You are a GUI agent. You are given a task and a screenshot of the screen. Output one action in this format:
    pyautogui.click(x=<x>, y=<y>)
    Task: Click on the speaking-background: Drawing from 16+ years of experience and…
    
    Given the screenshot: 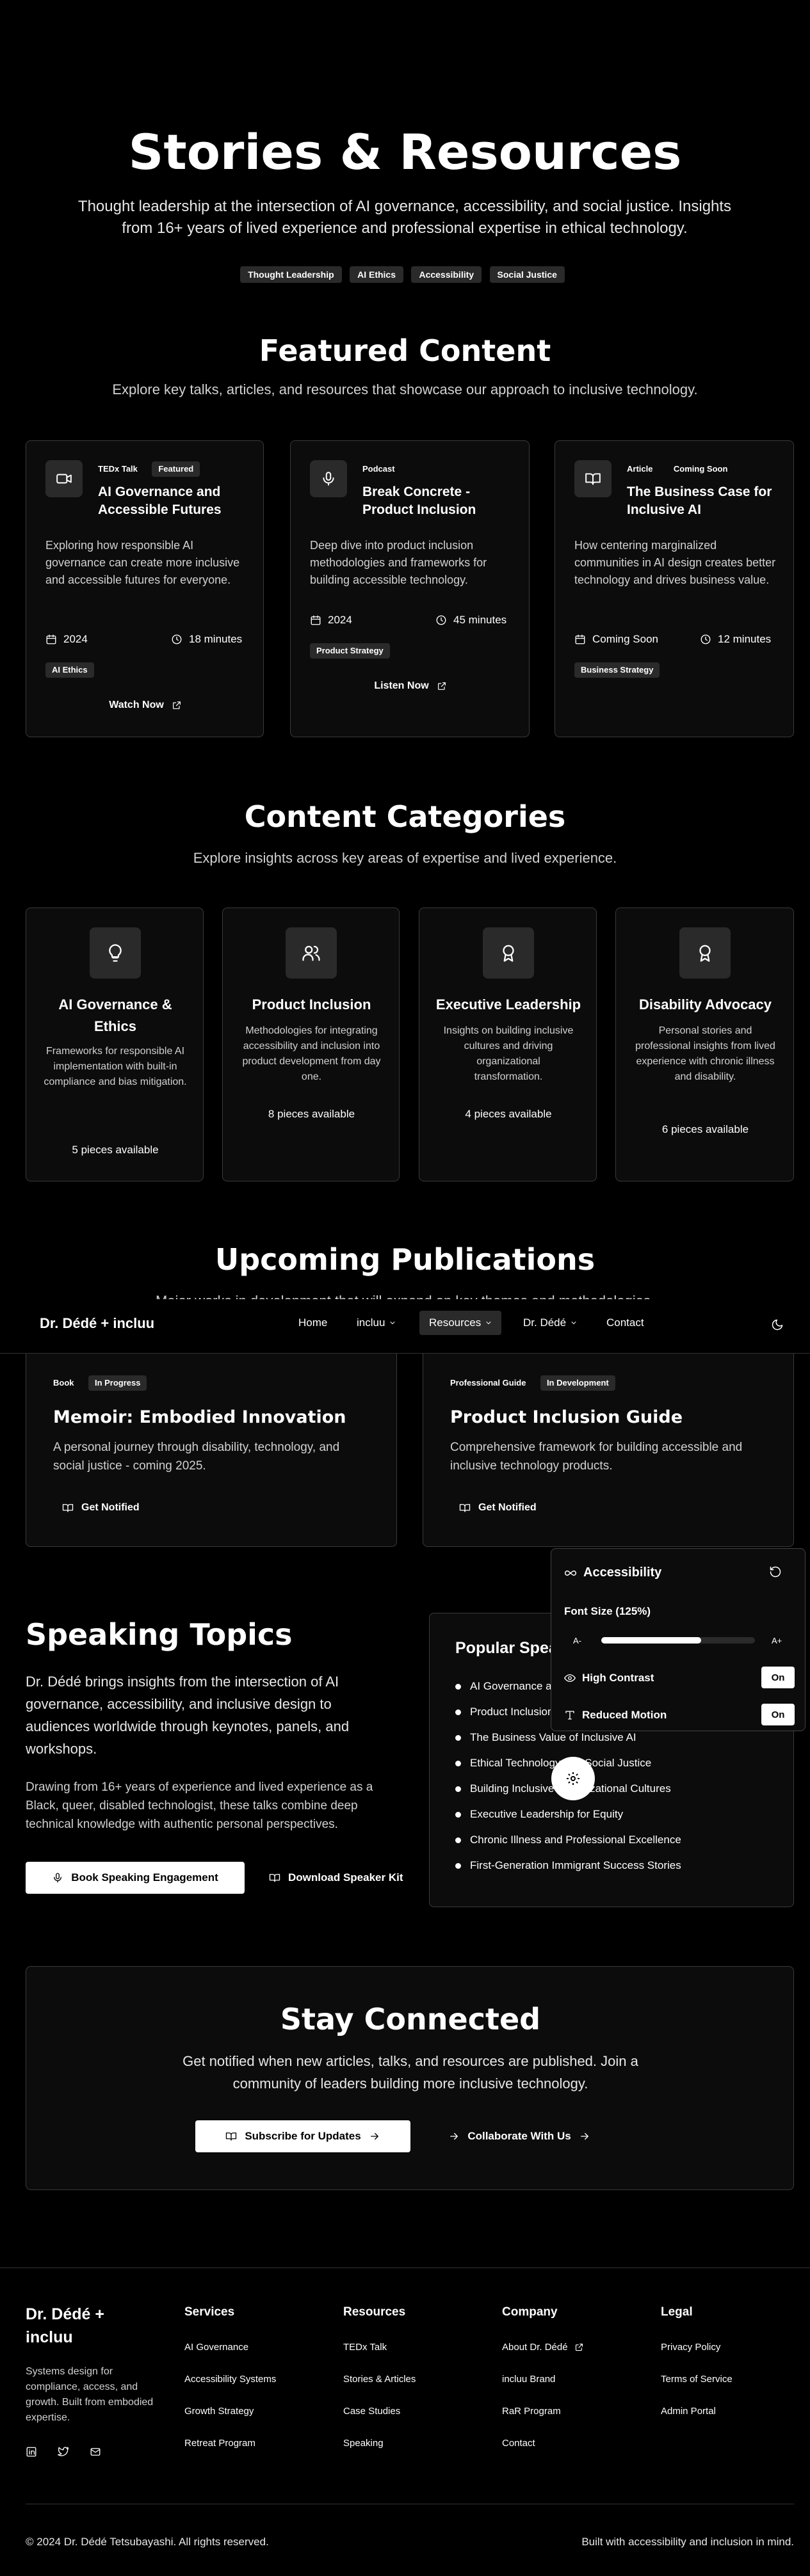 What is the action you would take?
    pyautogui.click(x=199, y=1805)
    